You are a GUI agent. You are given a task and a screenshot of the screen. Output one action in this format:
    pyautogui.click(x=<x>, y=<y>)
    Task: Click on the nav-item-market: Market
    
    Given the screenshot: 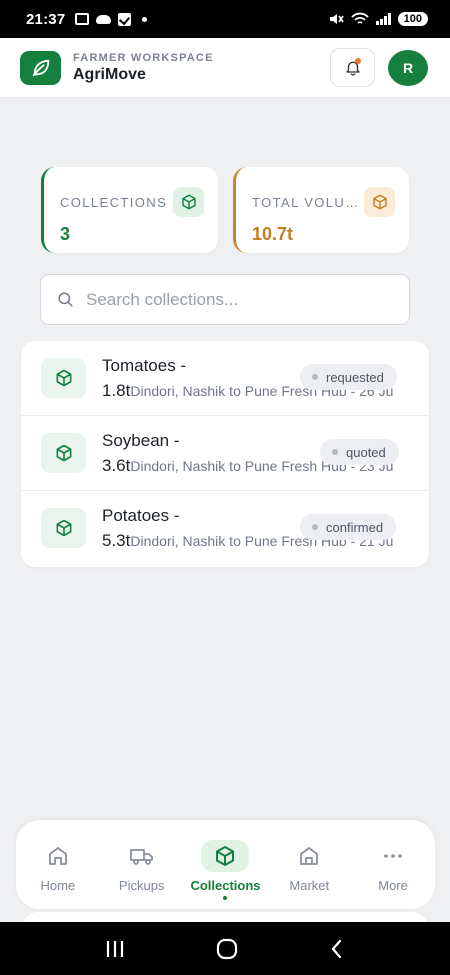 What is the action you would take?
    pyautogui.click(x=309, y=864)
    